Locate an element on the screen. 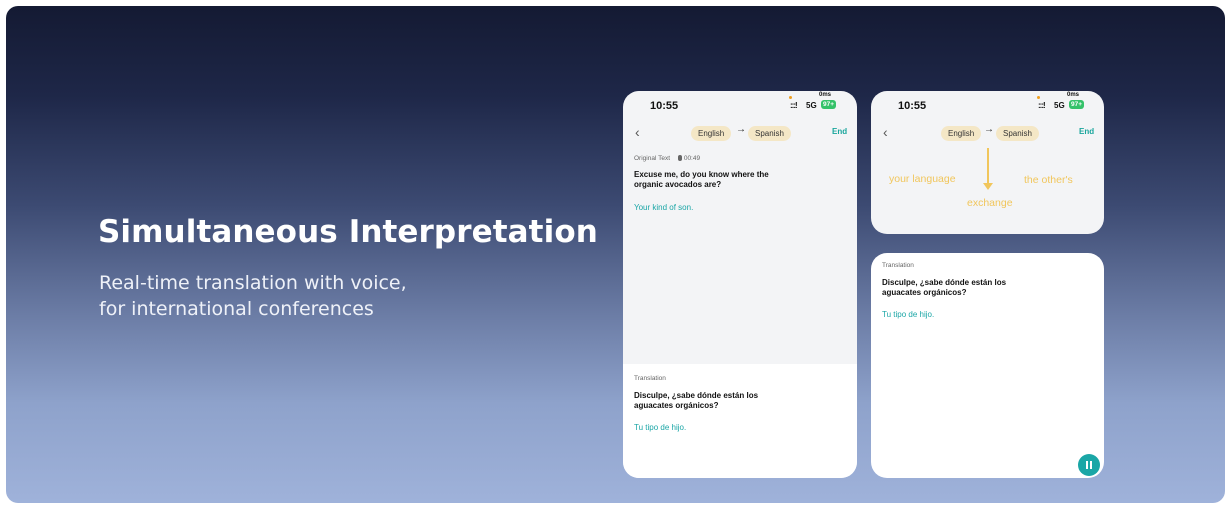 This screenshot has width=1227, height=505. diagram-exchange: exchange is located at coordinates (990, 203).